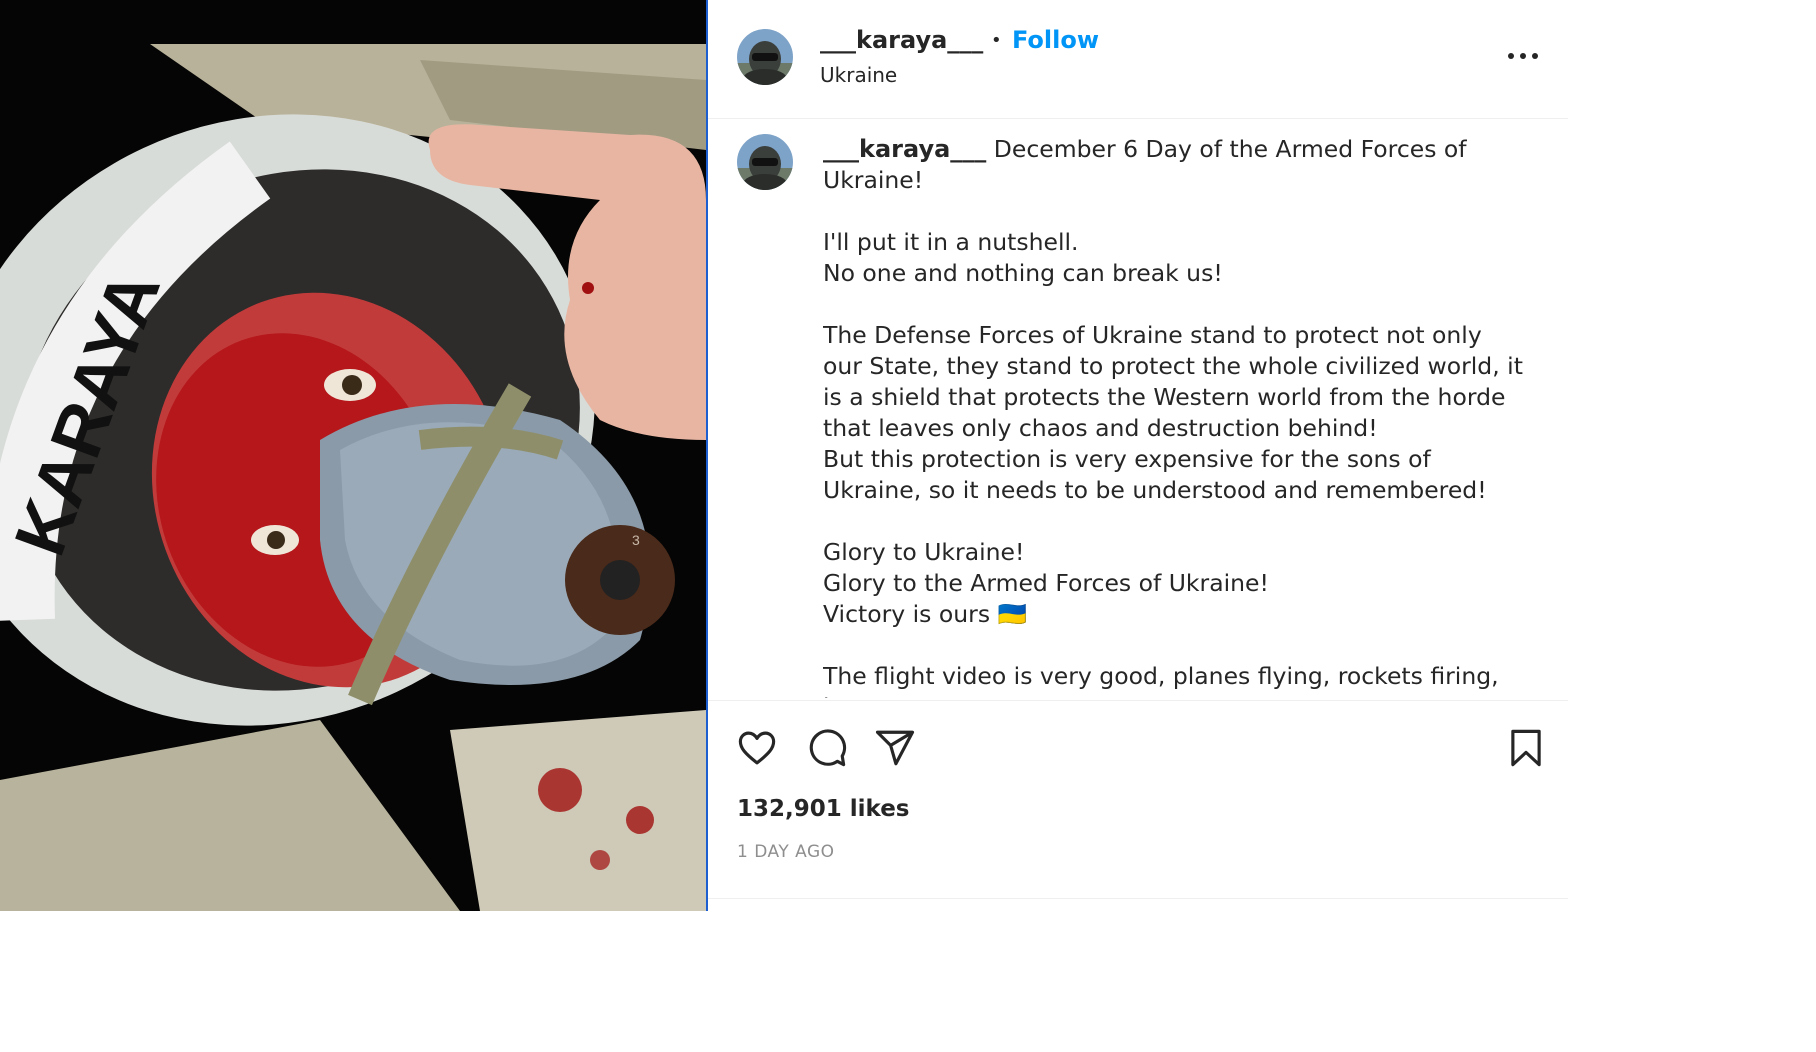 The image size is (1816, 1052). I want to click on post-timestamp: 1 DAY AGO, so click(786, 852).